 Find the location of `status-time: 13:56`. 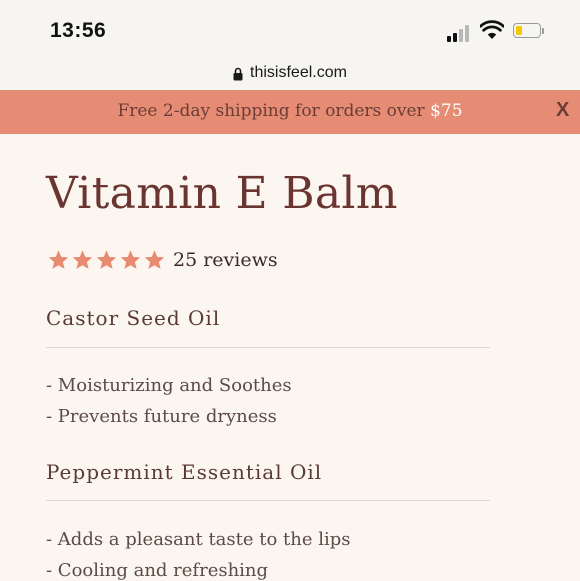

status-time: 13:56 is located at coordinates (78, 30).